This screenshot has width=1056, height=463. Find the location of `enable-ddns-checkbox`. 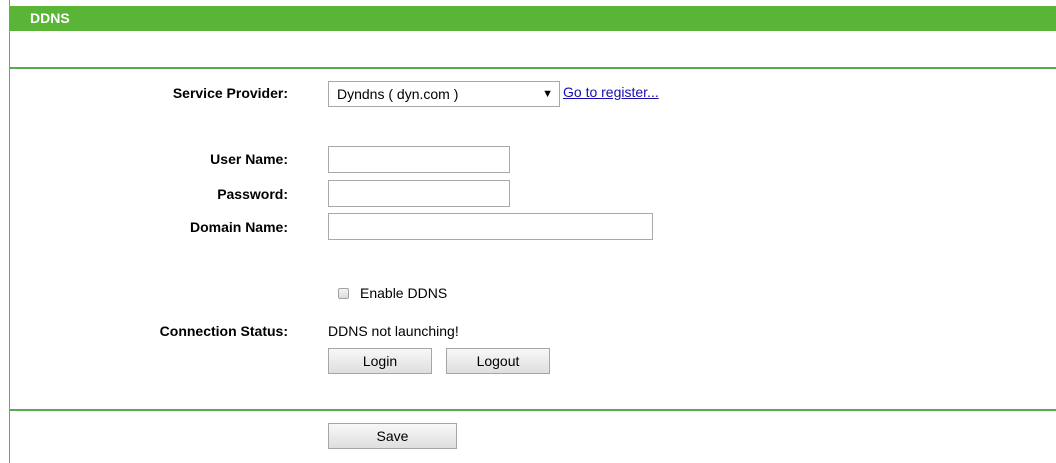

enable-ddns-checkbox is located at coordinates (343, 293).